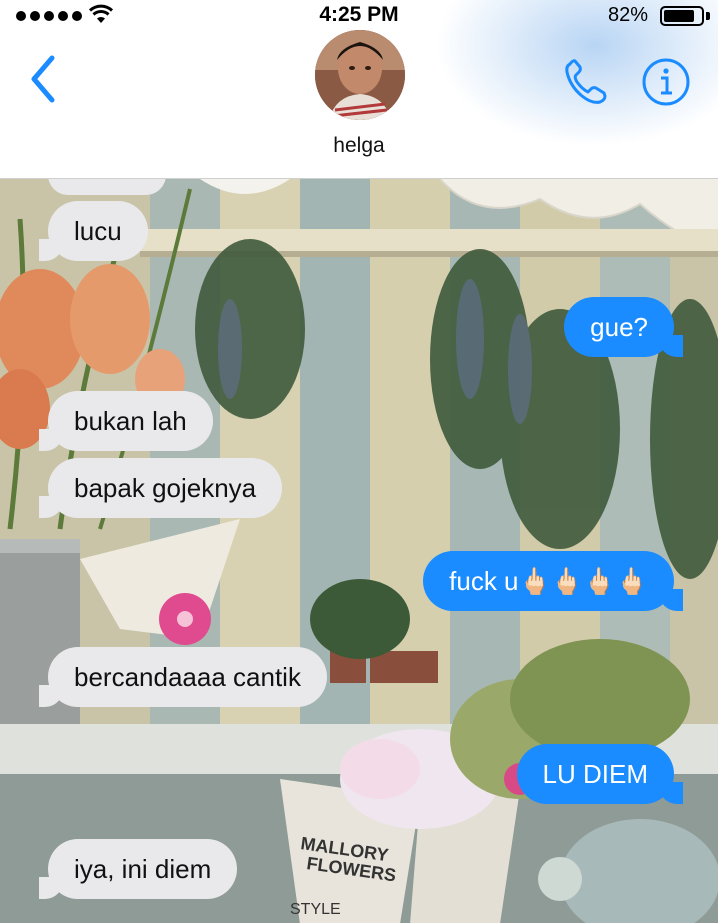 The height and width of the screenshot is (923, 718). What do you see at coordinates (595, 774) in the screenshot?
I see `message-text: LU DIEM` at bounding box center [595, 774].